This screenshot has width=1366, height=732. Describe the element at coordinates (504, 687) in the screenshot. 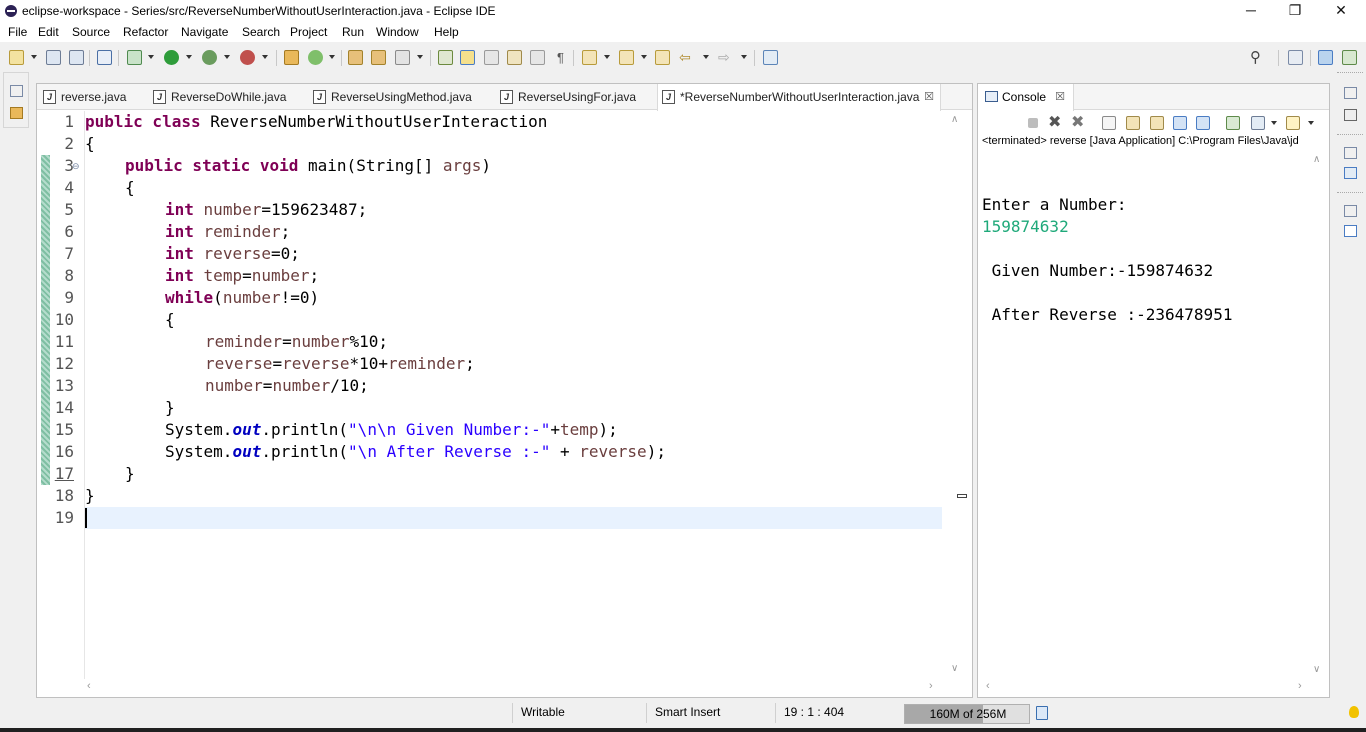

I see `horizontal-scrollbar: ‹ ›` at that location.